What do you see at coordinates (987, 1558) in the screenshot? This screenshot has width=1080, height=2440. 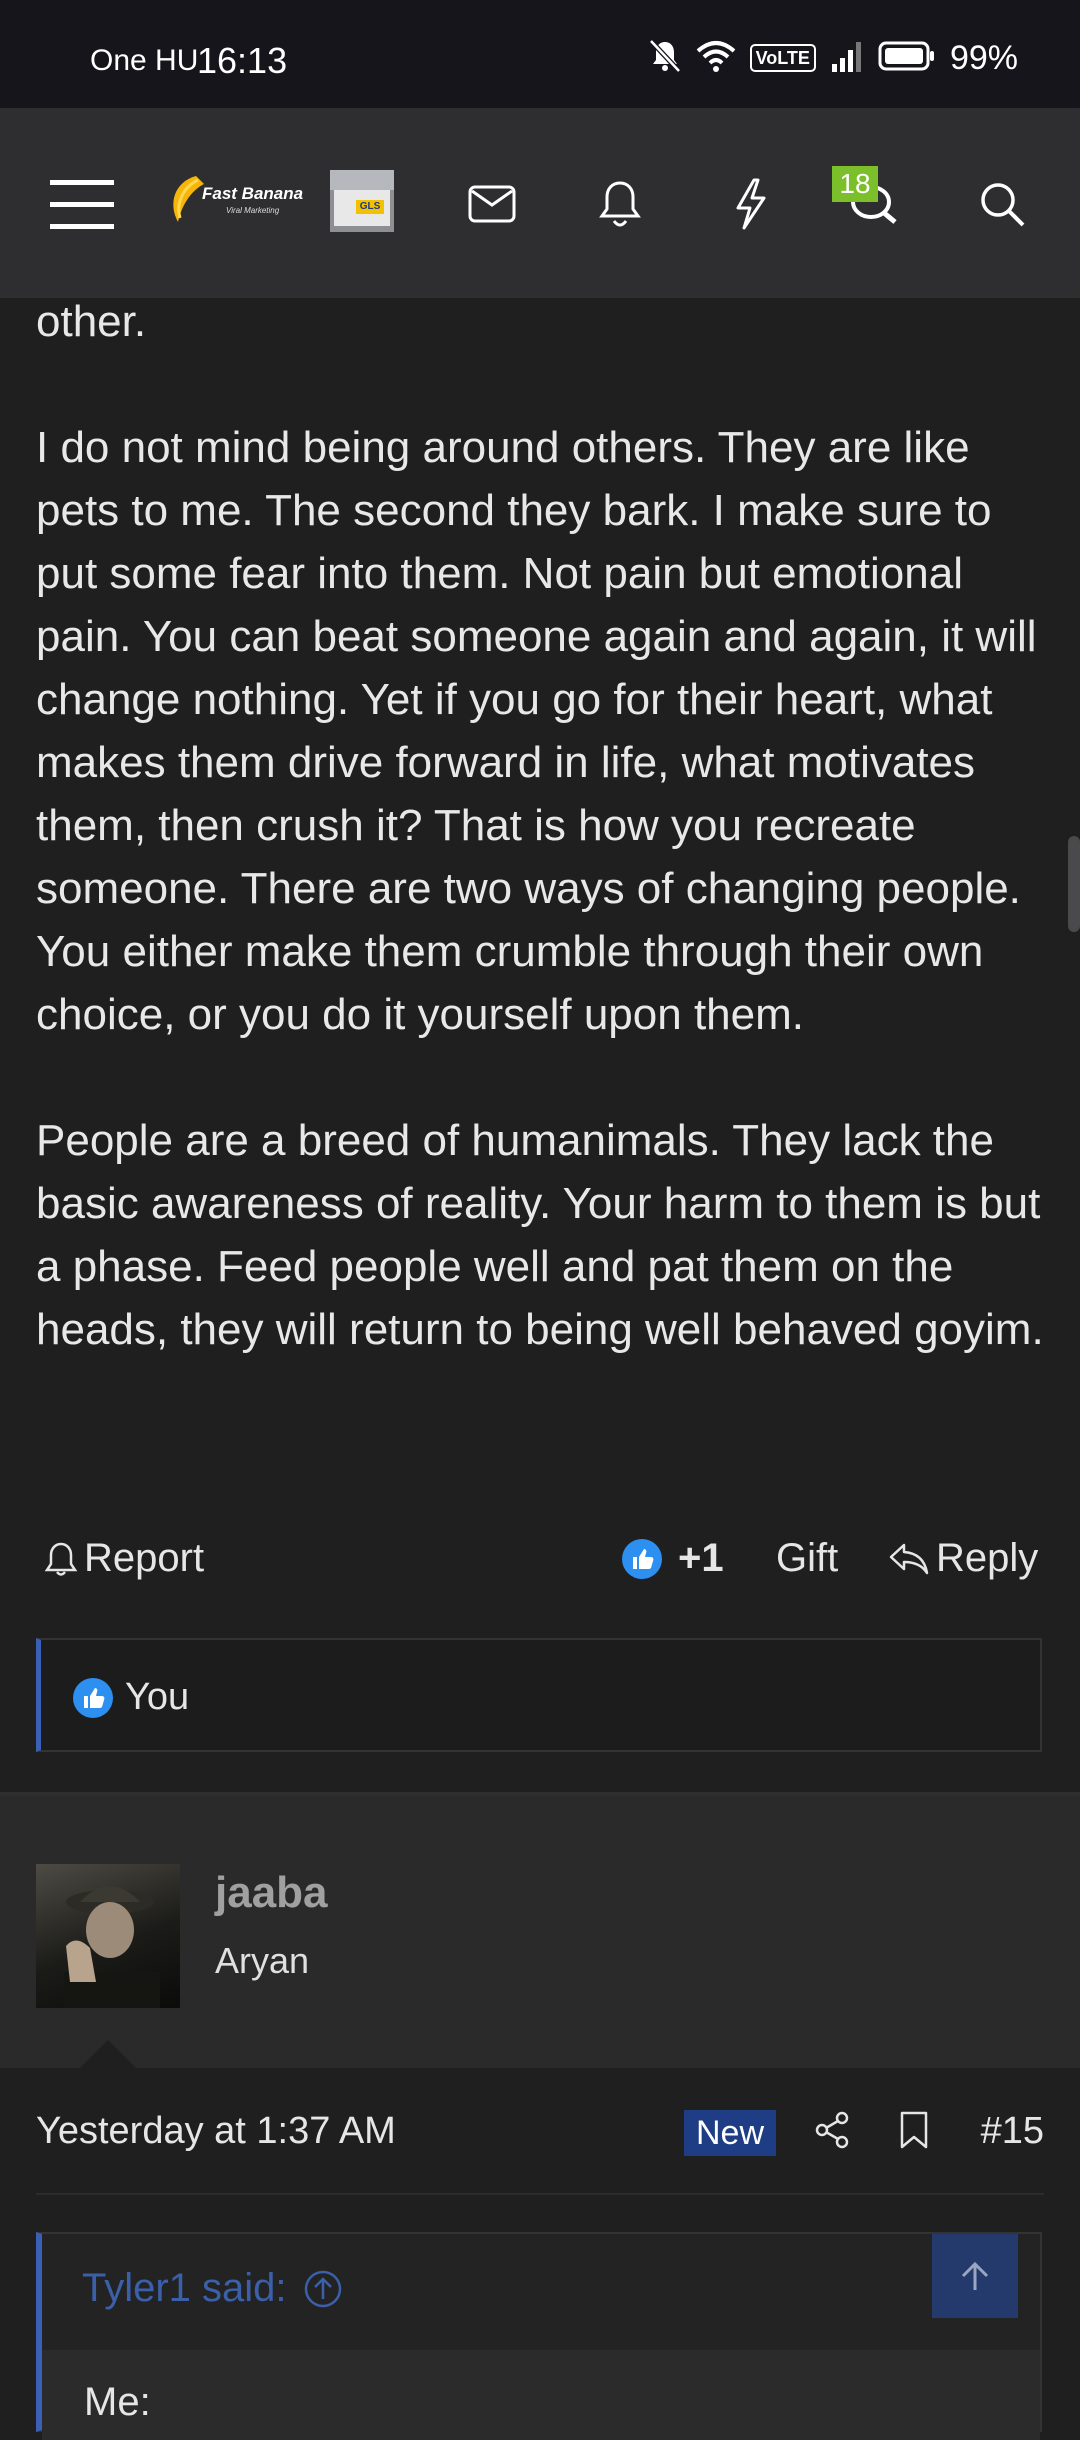 I see `reply-label: Reply` at bounding box center [987, 1558].